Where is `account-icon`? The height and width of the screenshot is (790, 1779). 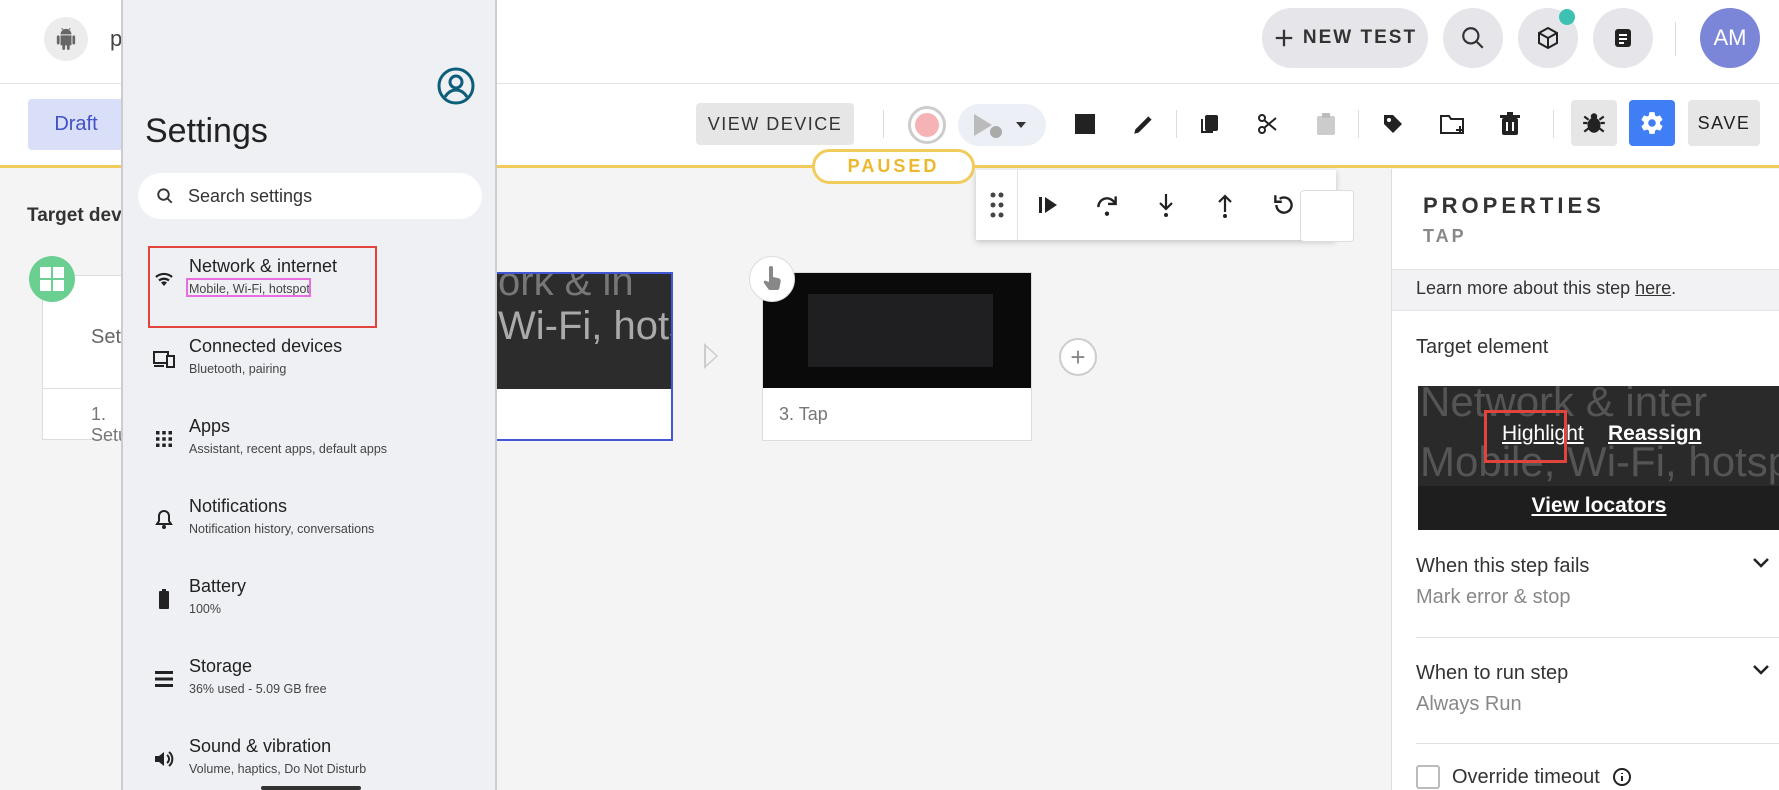
account-icon is located at coordinates (456, 88).